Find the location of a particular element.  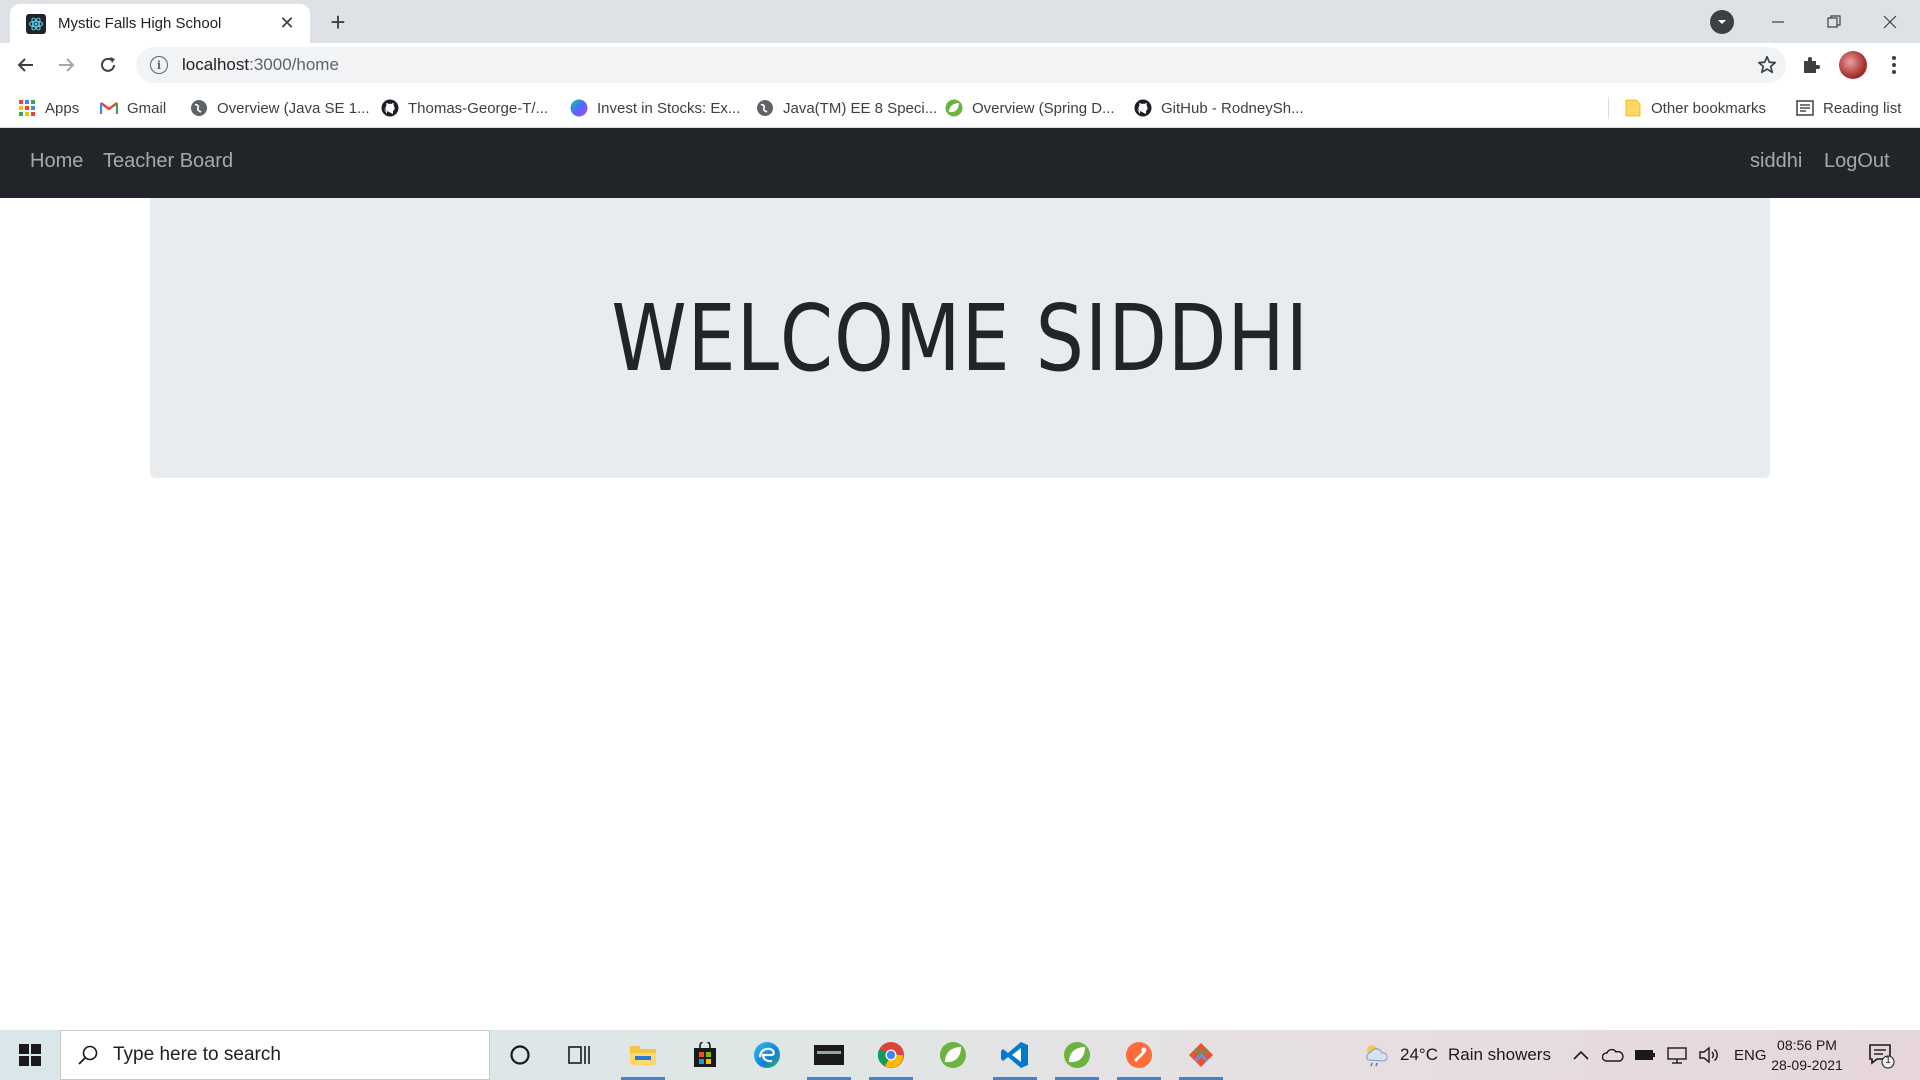

rain-cloud-icon is located at coordinates (1377, 1056).